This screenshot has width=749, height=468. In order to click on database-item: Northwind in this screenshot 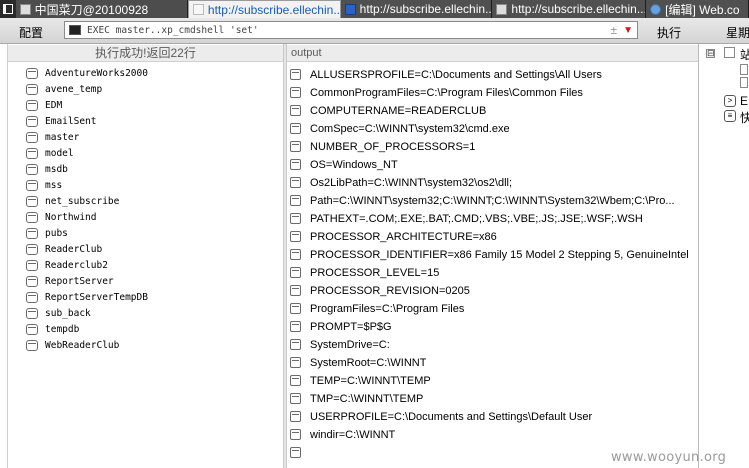, I will do `click(61, 217)`.